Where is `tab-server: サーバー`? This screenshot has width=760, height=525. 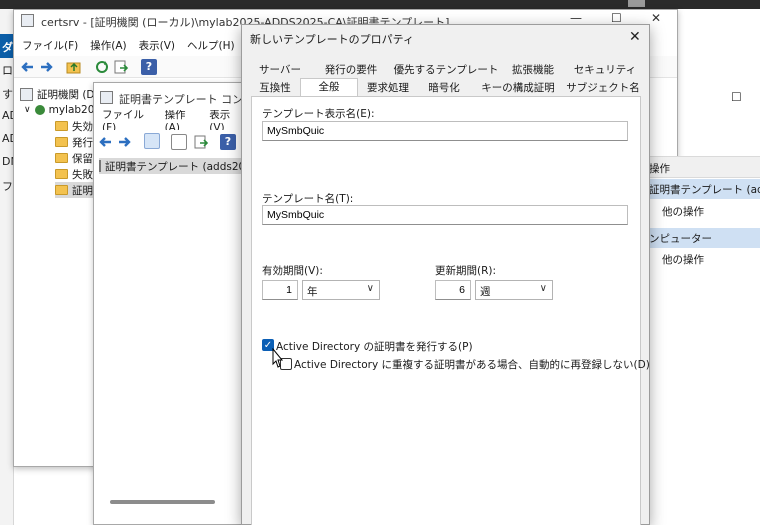
tab-server: サーバー is located at coordinates (280, 70).